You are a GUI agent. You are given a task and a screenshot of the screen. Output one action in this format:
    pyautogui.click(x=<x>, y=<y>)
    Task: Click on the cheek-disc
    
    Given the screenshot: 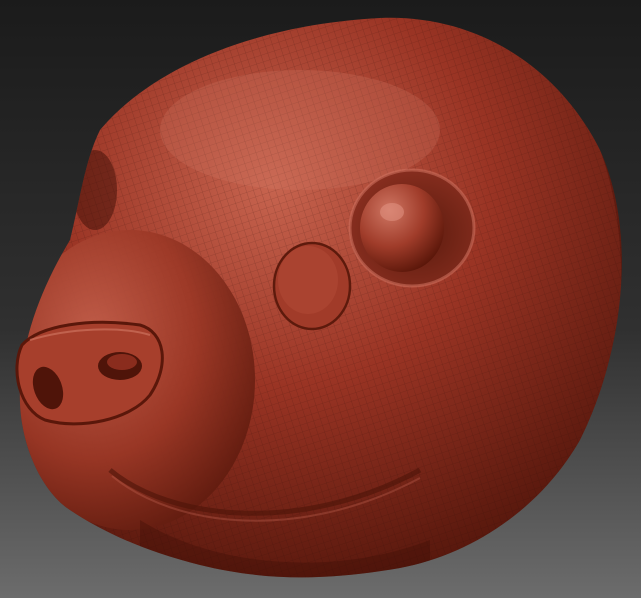 What is the action you would take?
    pyautogui.click(x=312, y=286)
    